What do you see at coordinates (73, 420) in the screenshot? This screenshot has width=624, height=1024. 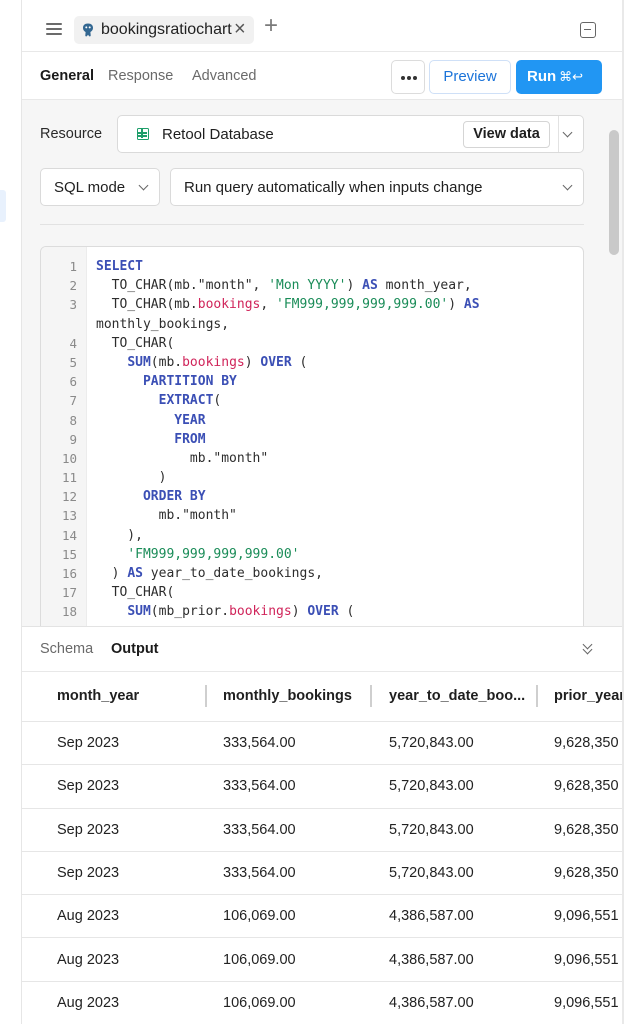 I see `line-number: 8` at bounding box center [73, 420].